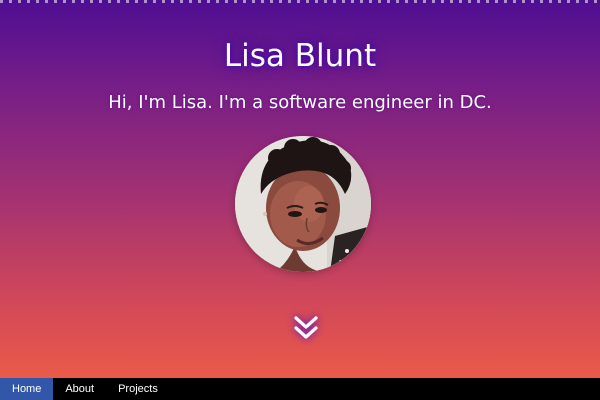 This screenshot has width=600, height=400. What do you see at coordinates (300, 56) in the screenshot?
I see `page-title: Lisa Blunt` at bounding box center [300, 56].